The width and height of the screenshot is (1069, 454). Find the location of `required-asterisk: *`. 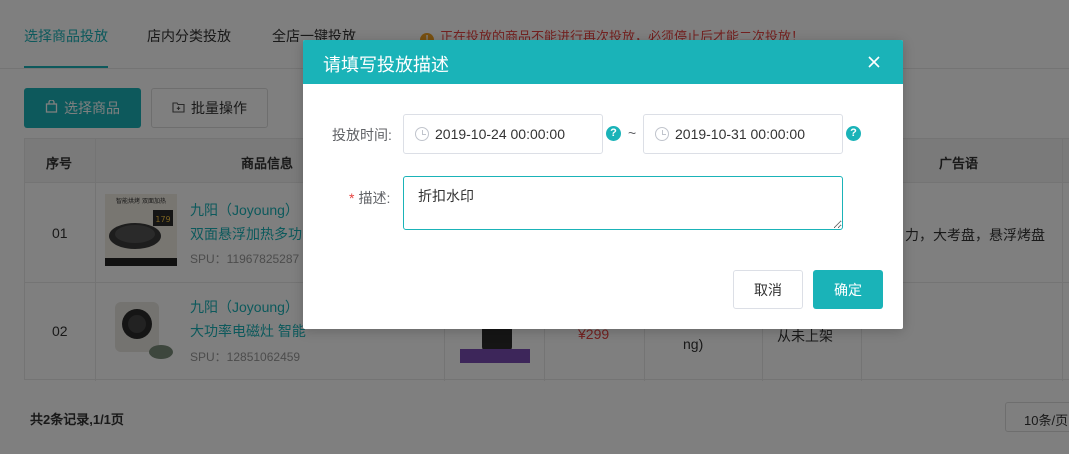

required-asterisk: * is located at coordinates (352, 198).